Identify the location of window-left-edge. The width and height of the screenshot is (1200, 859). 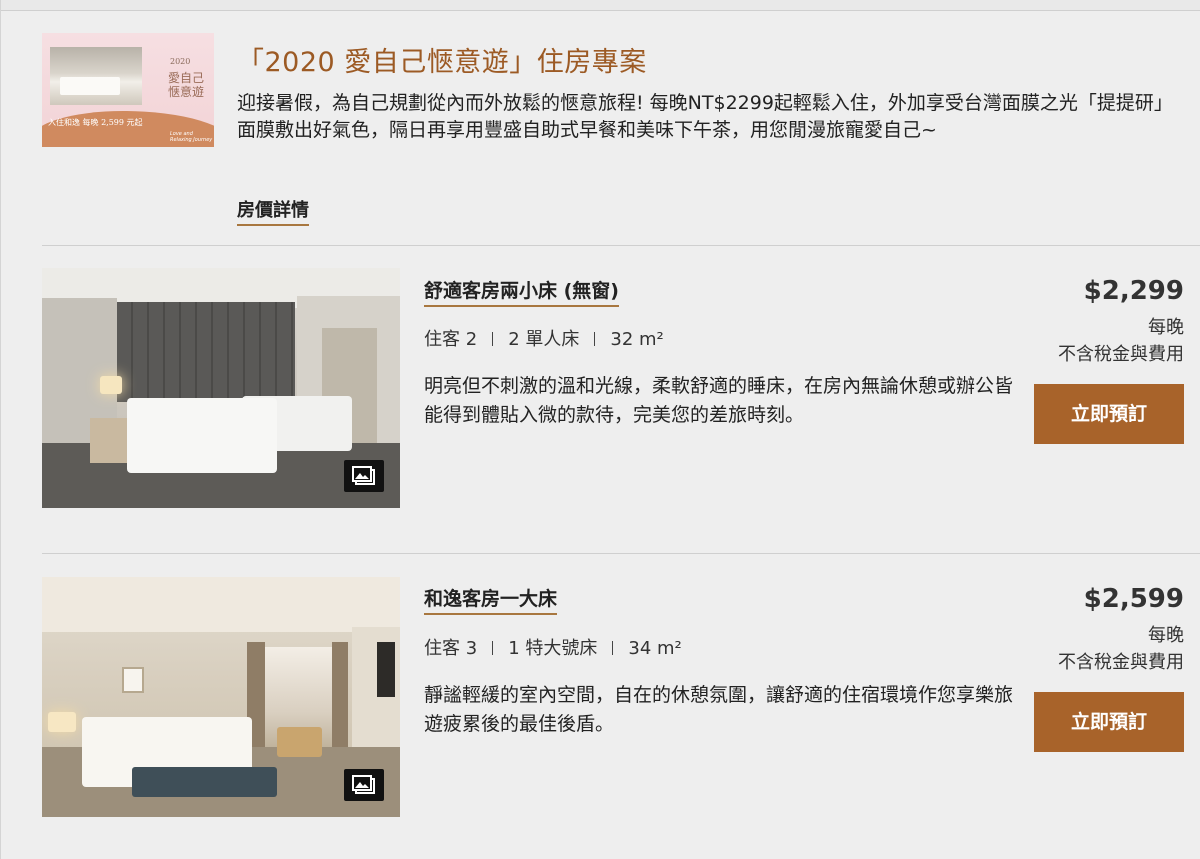
(0, 429).